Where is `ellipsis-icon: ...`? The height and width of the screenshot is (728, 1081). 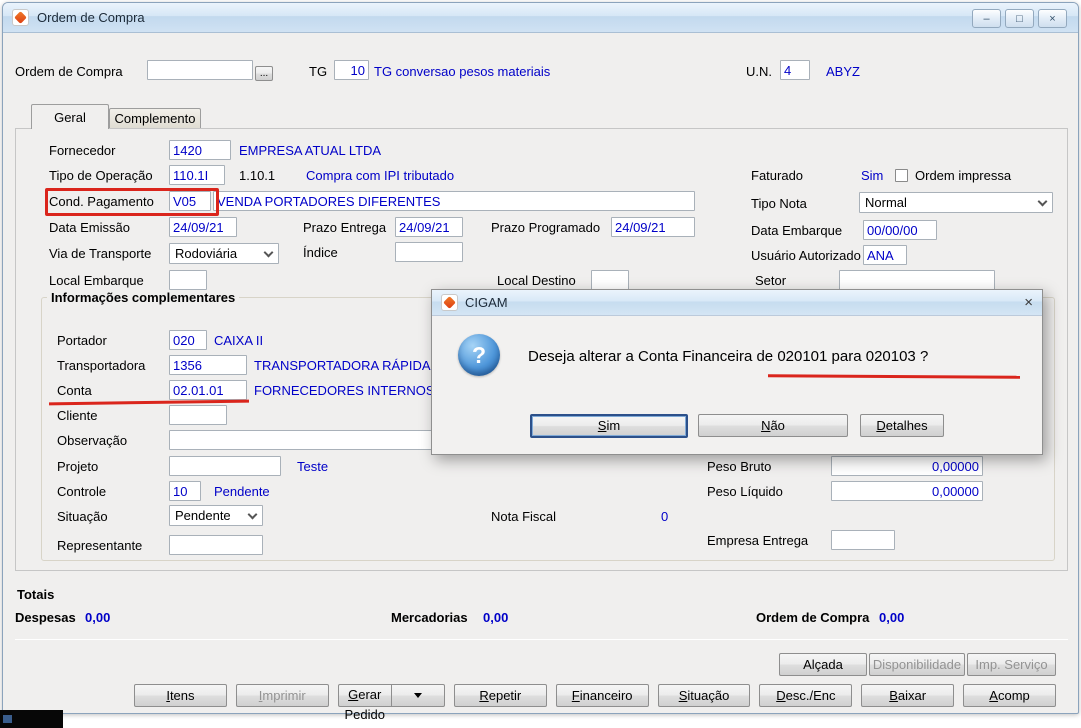 ellipsis-icon: ... is located at coordinates (264, 73).